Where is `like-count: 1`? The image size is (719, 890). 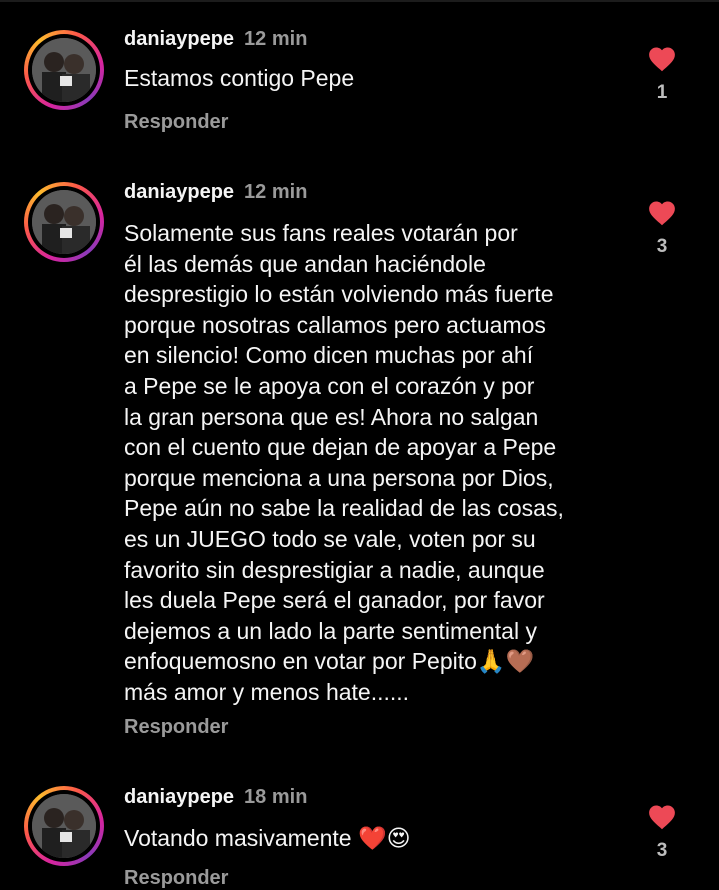
like-count: 1 is located at coordinates (662, 92).